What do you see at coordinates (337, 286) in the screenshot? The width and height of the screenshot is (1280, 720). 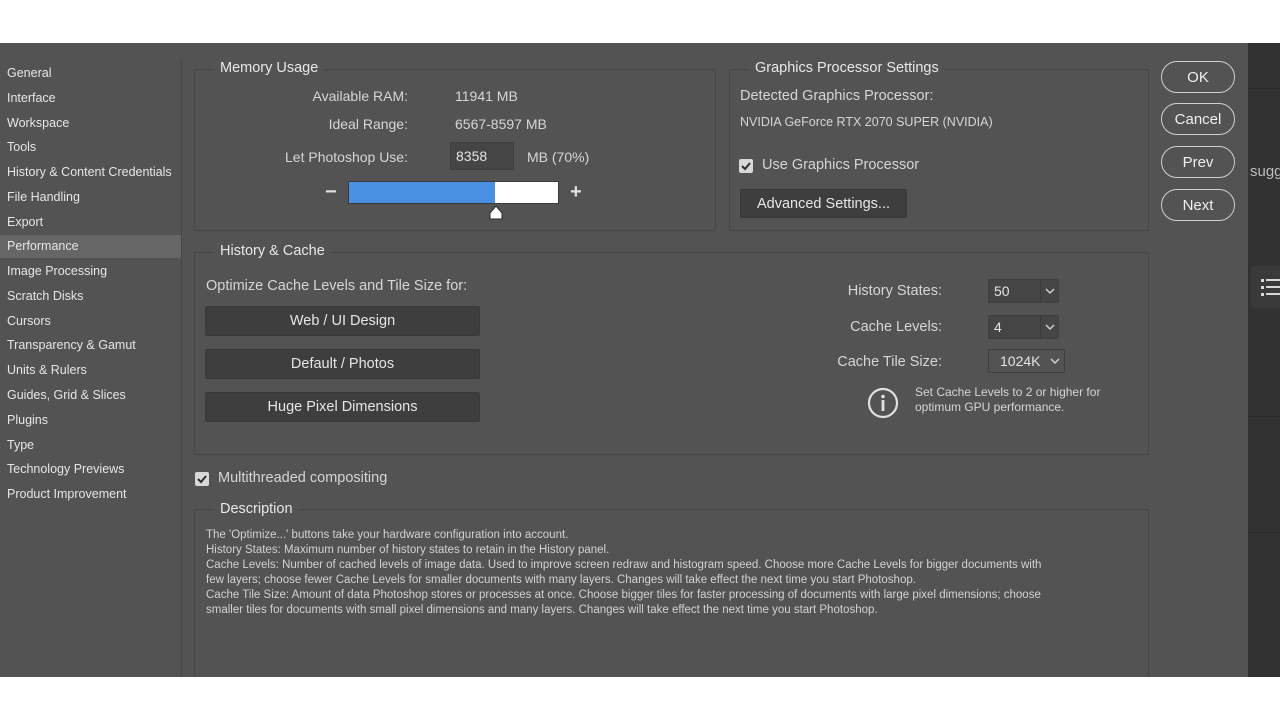 I see `optimize-cache-label: Optimize Cache Levels and Tile Size for:` at bounding box center [337, 286].